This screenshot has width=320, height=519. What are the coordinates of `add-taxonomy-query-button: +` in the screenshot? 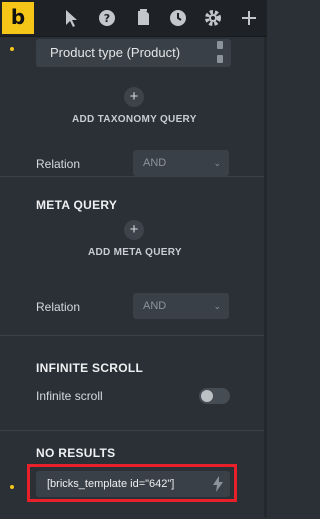 It's located at (134, 97).